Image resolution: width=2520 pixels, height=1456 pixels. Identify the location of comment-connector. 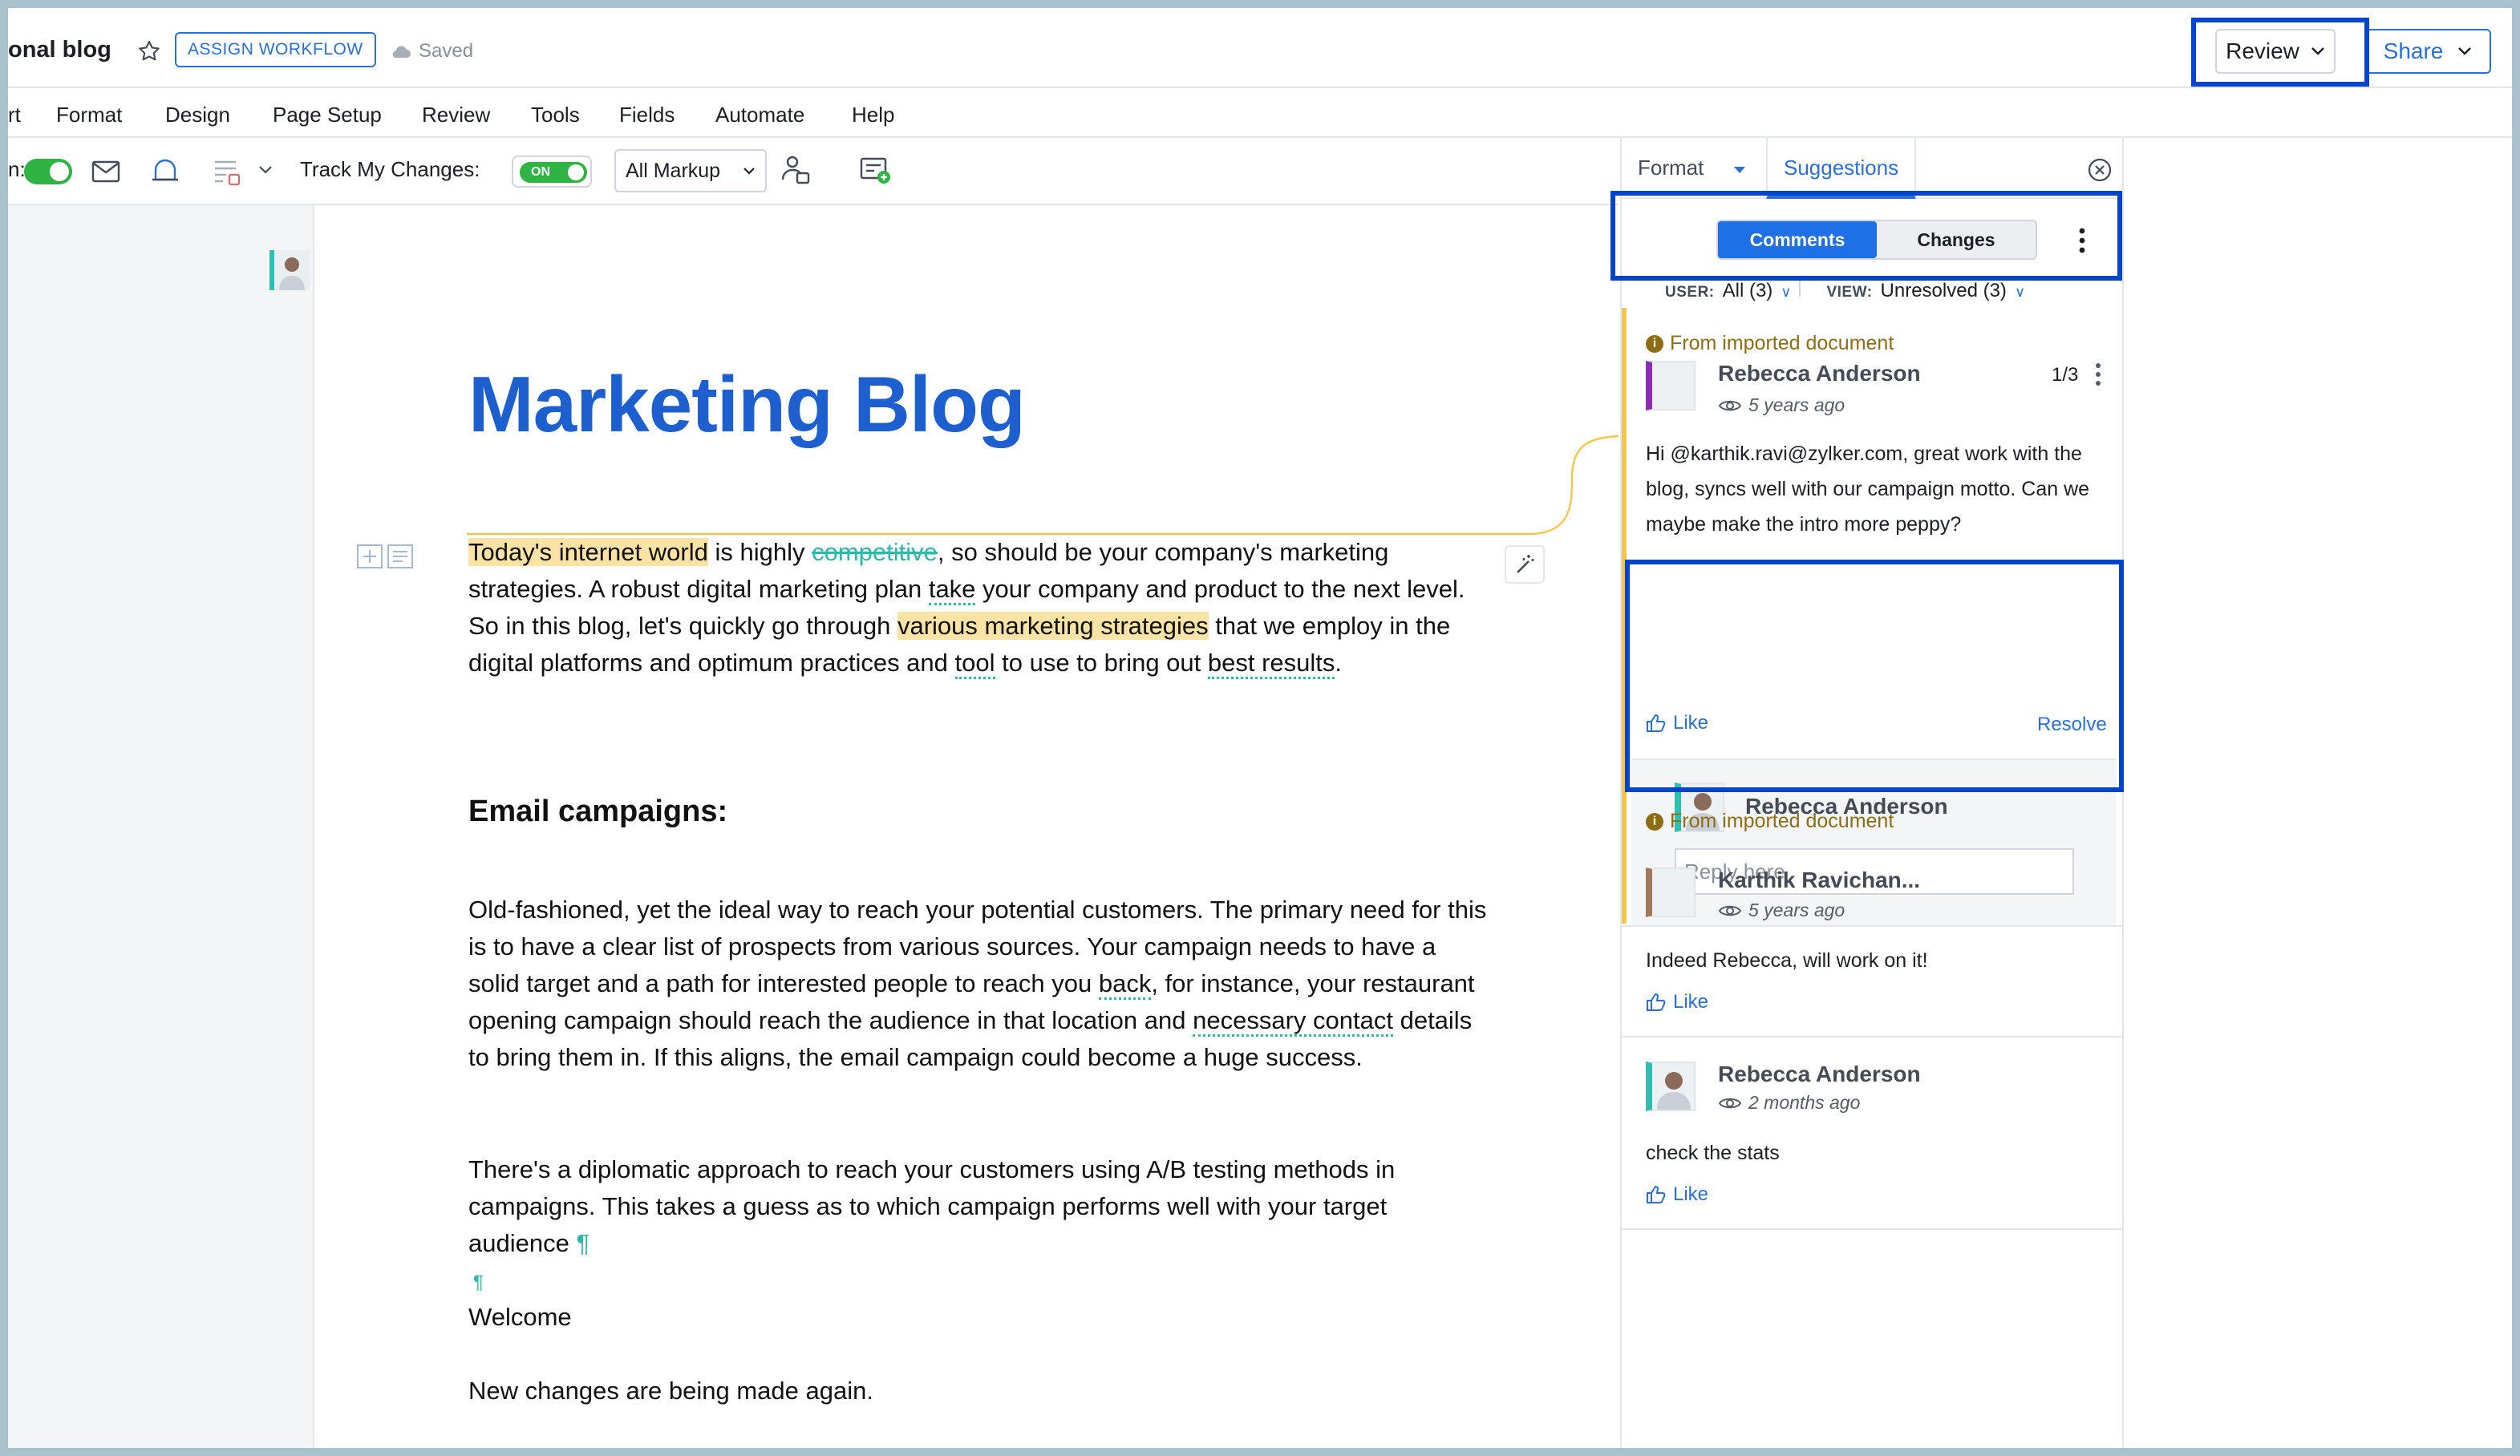
(1043, 485).